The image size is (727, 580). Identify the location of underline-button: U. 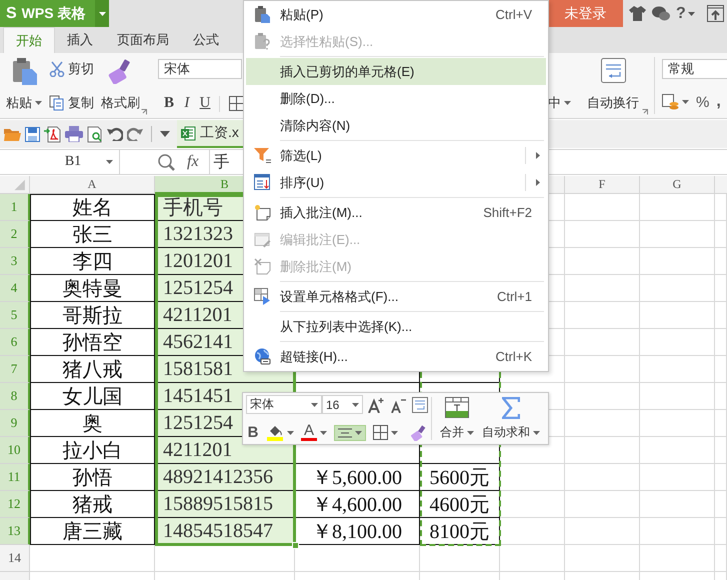
(205, 103).